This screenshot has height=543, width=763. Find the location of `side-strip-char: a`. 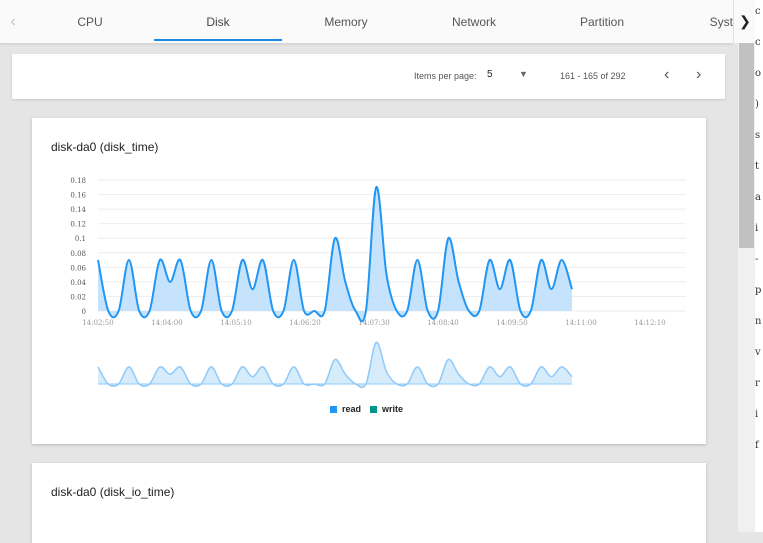

side-strip-char: a is located at coordinates (758, 197).